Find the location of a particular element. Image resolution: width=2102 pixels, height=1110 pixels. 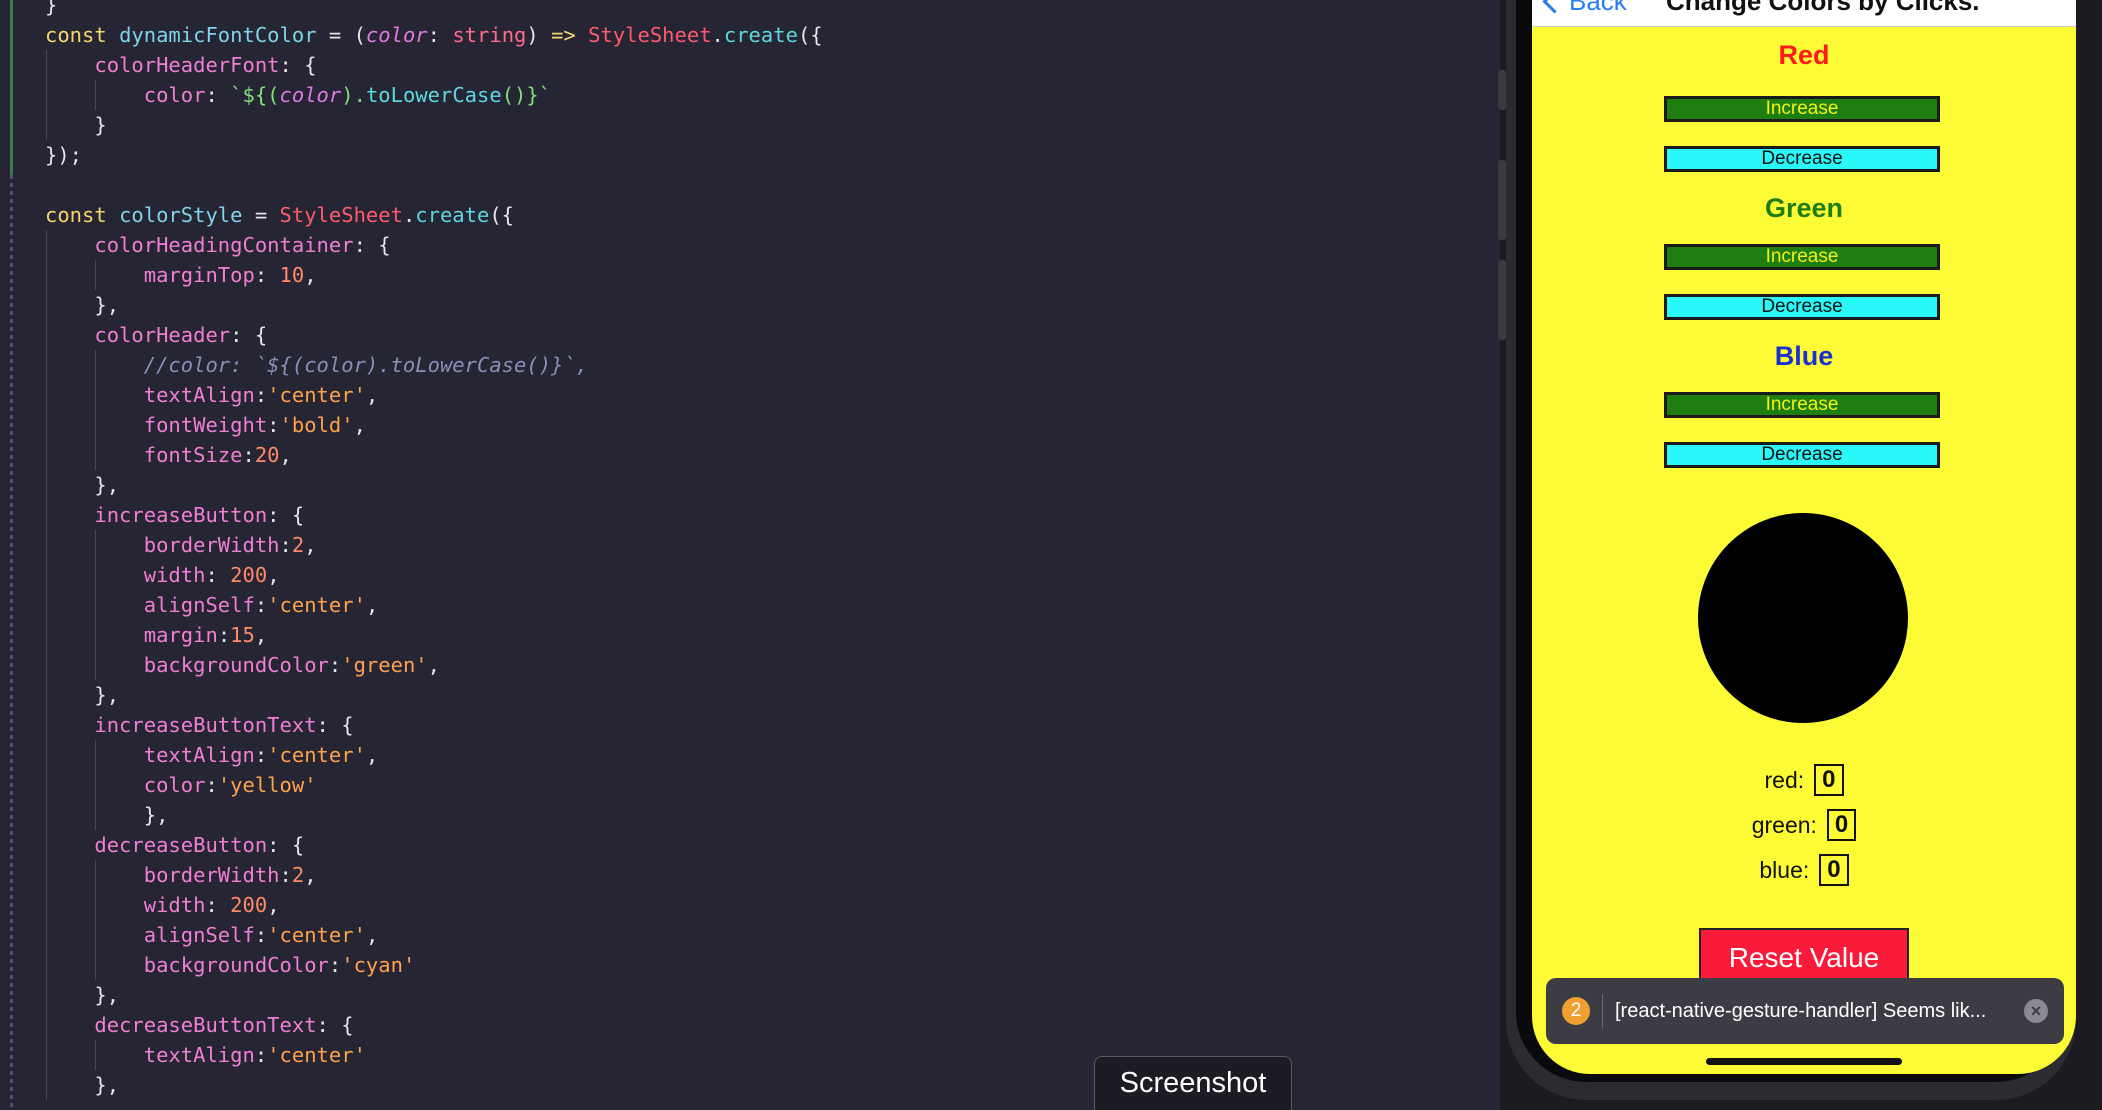

code-line: fontSize:20, is located at coordinates (434, 455).